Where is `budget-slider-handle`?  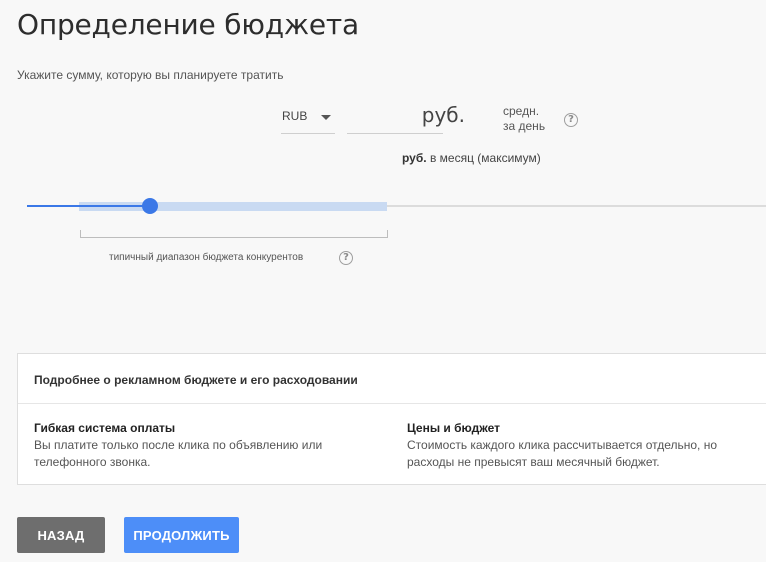 budget-slider-handle is located at coordinates (150, 206).